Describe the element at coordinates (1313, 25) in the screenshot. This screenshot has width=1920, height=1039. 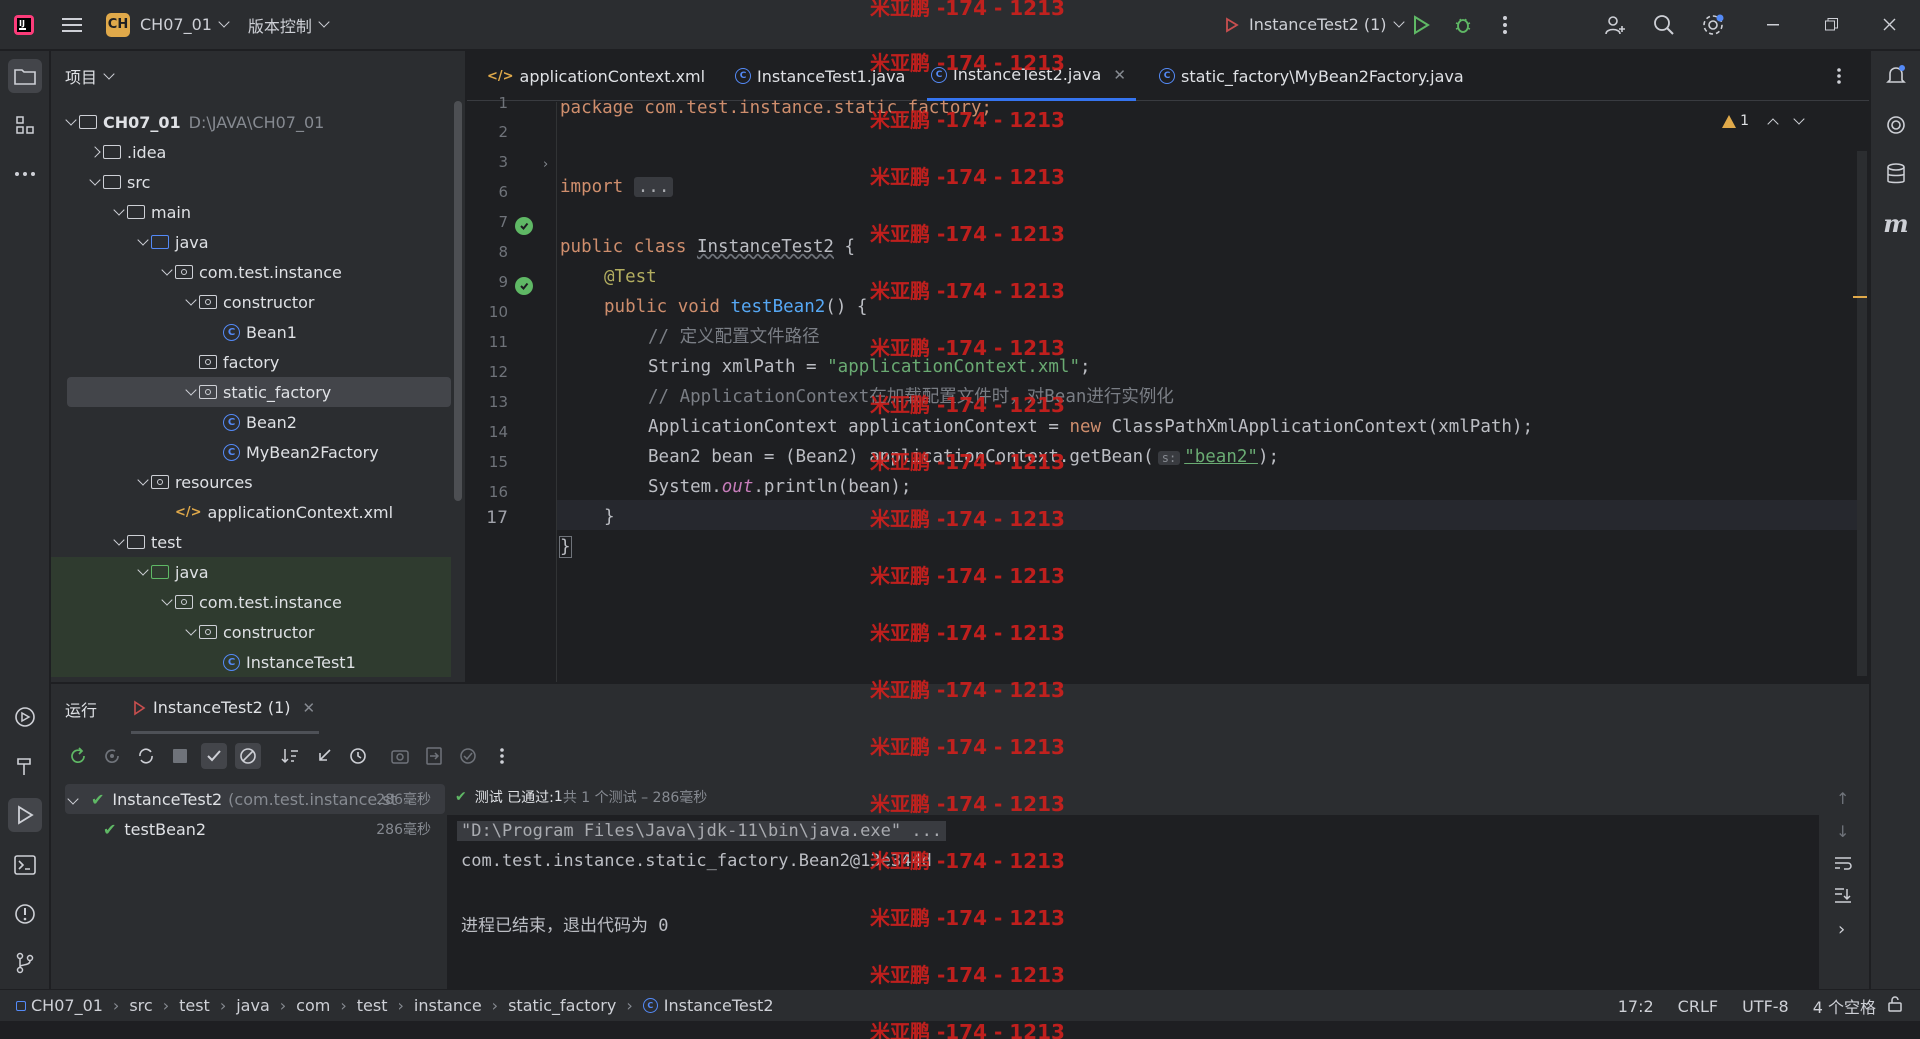
I see `run-config-selector: InstanceTest2 (1)` at that location.